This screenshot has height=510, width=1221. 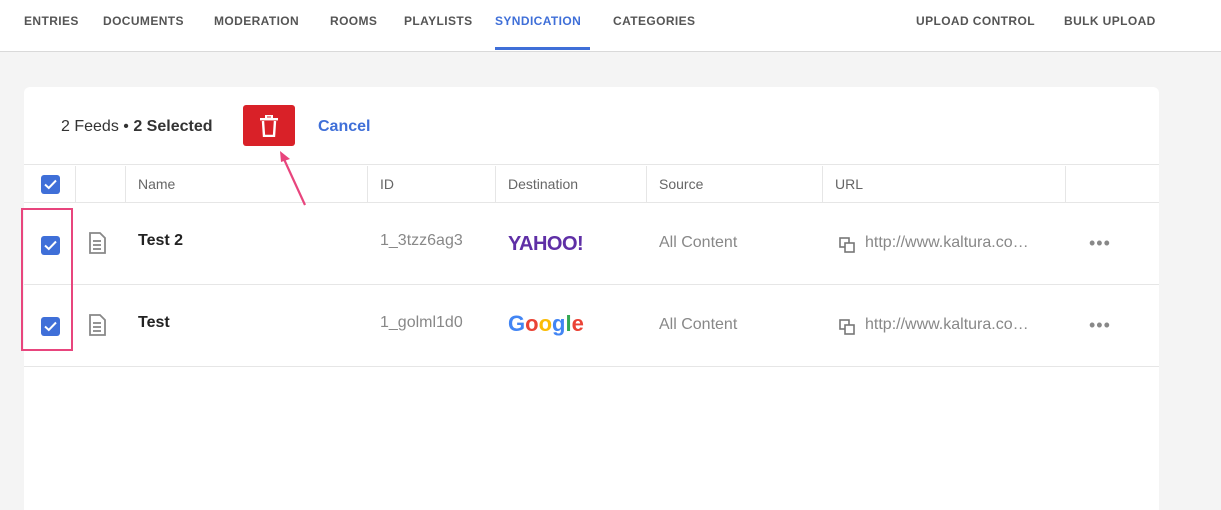 I want to click on nav-categories: CATEGORIES, so click(x=654, y=21).